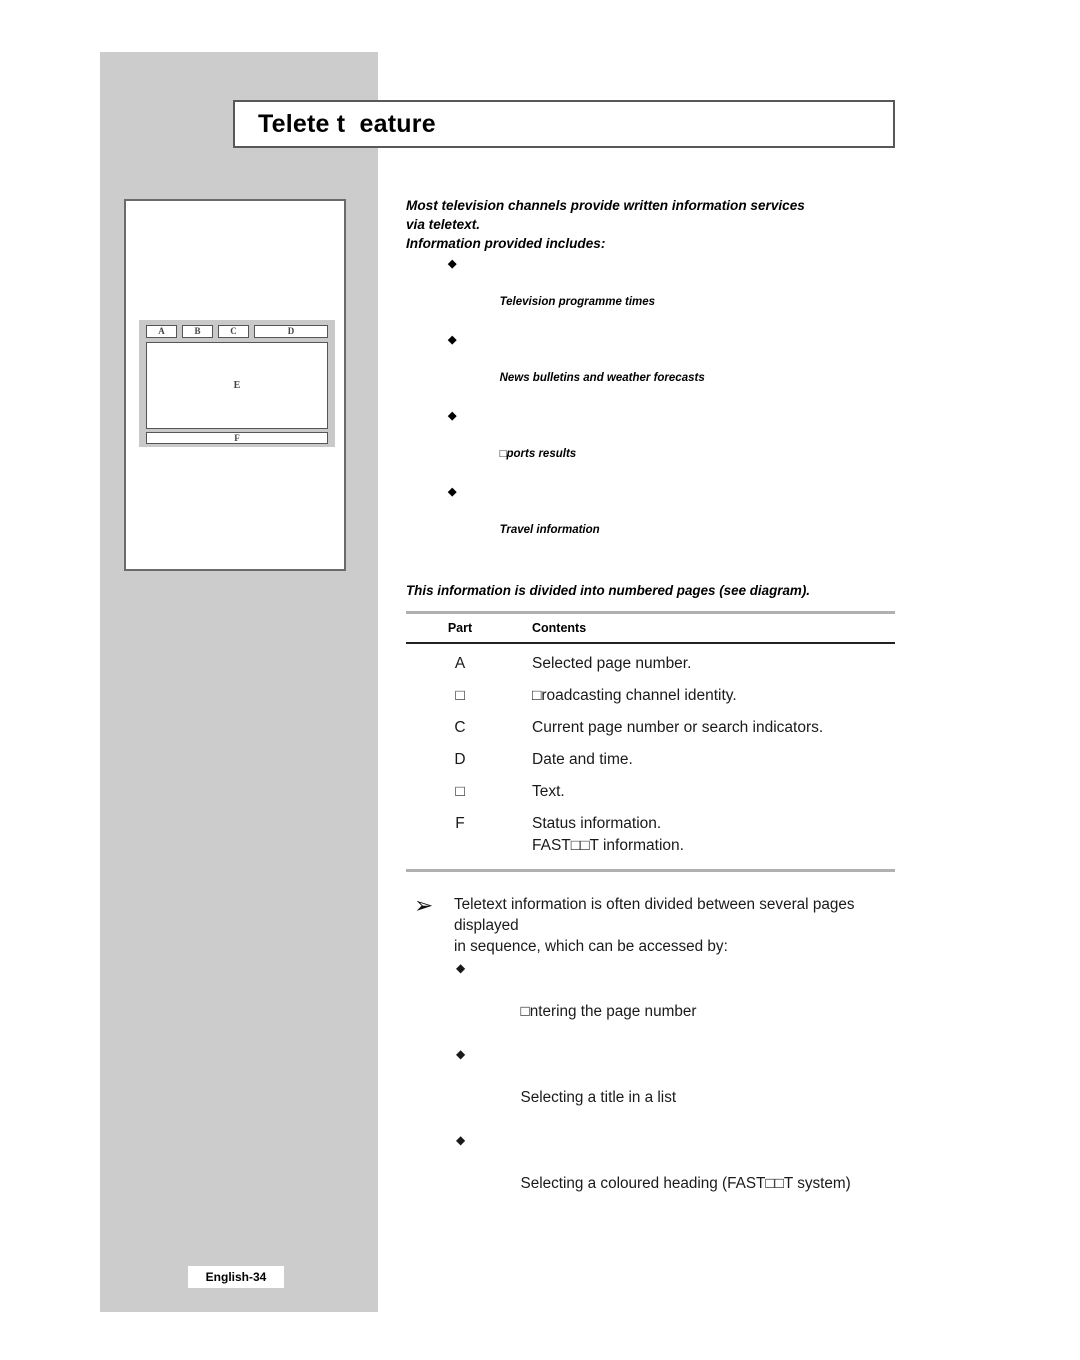  Describe the element at coordinates (443, 224) in the screenshot. I see `intro-line-2: via teletext.` at that location.